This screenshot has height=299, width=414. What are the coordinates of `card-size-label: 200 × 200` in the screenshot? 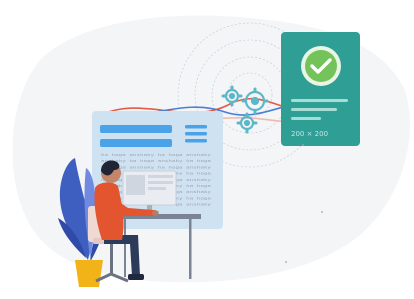 It's located at (309, 134).